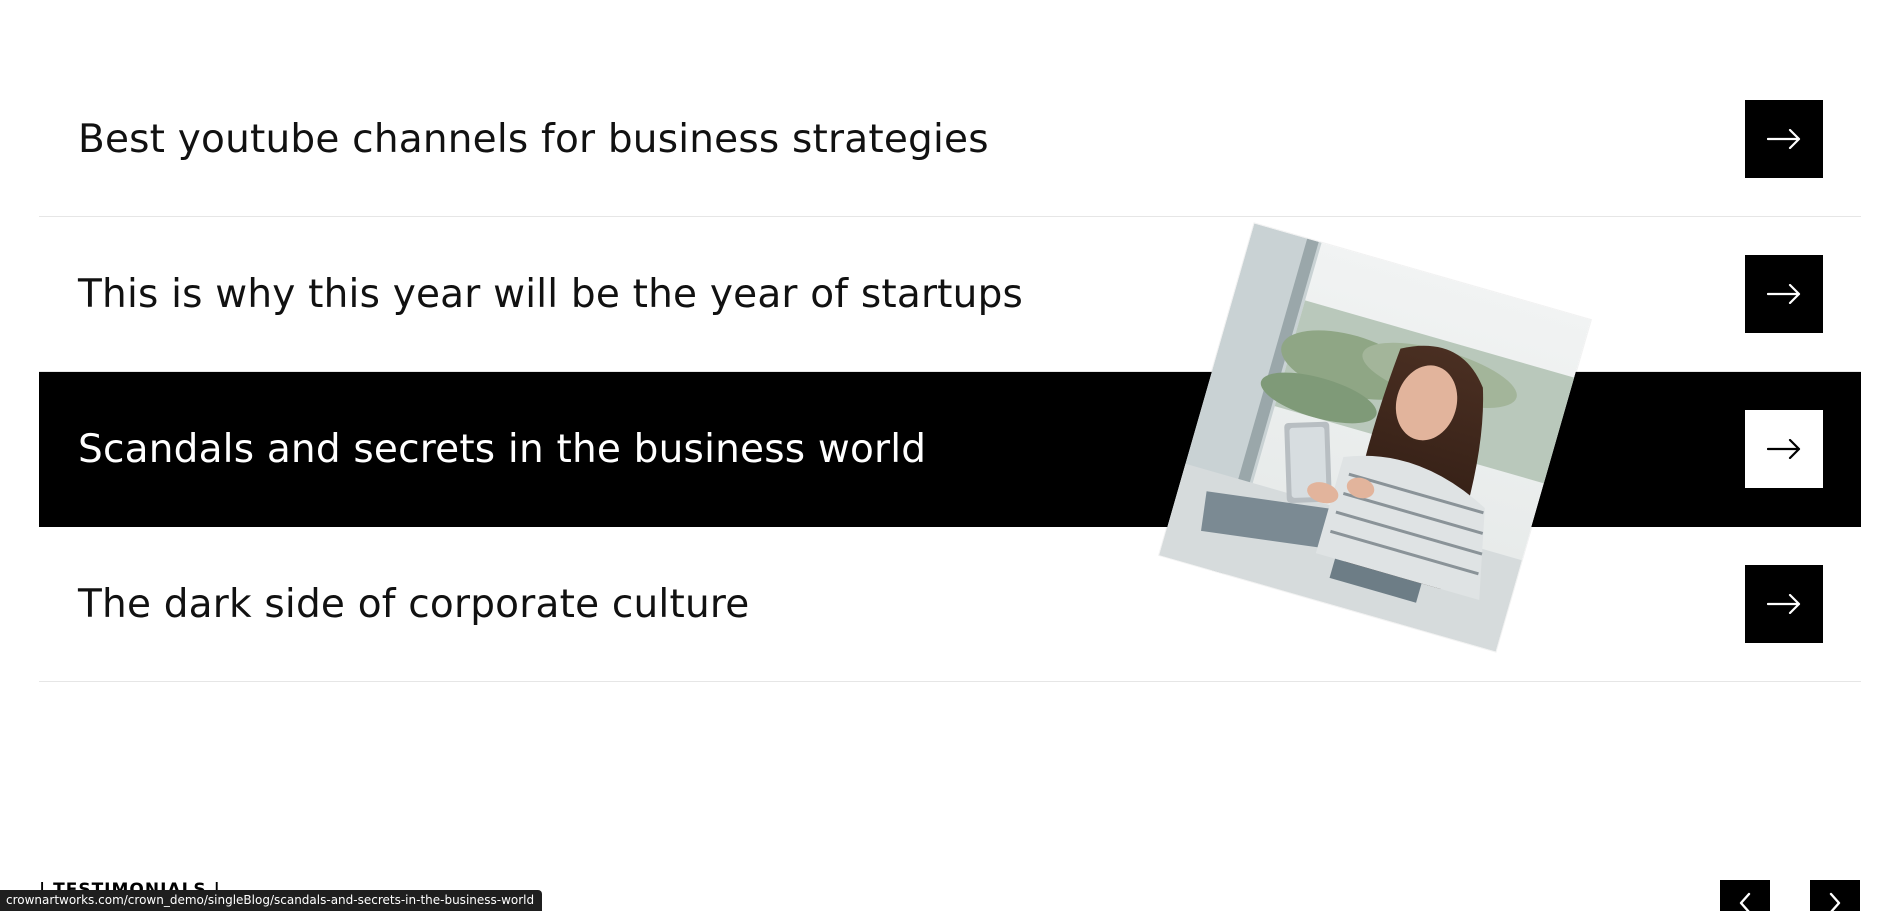 This screenshot has height=911, width=1898. I want to click on chevron-right-icon, so click(1835, 901).